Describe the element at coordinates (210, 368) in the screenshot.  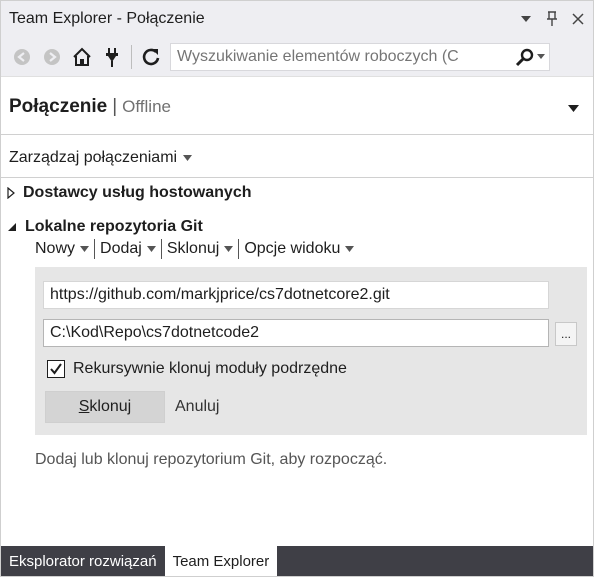
I see `recursive-label: Rekursywnie klonuj moduły podrzędne` at that location.